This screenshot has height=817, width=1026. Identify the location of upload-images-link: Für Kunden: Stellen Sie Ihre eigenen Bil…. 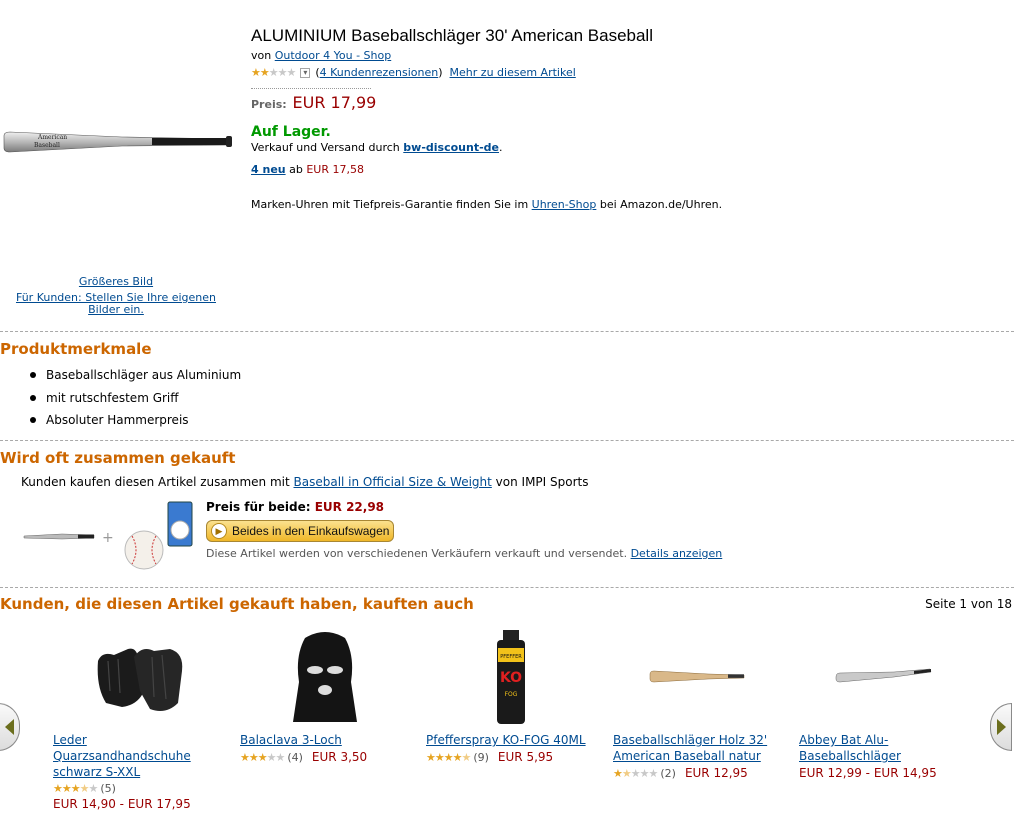
(116, 304).